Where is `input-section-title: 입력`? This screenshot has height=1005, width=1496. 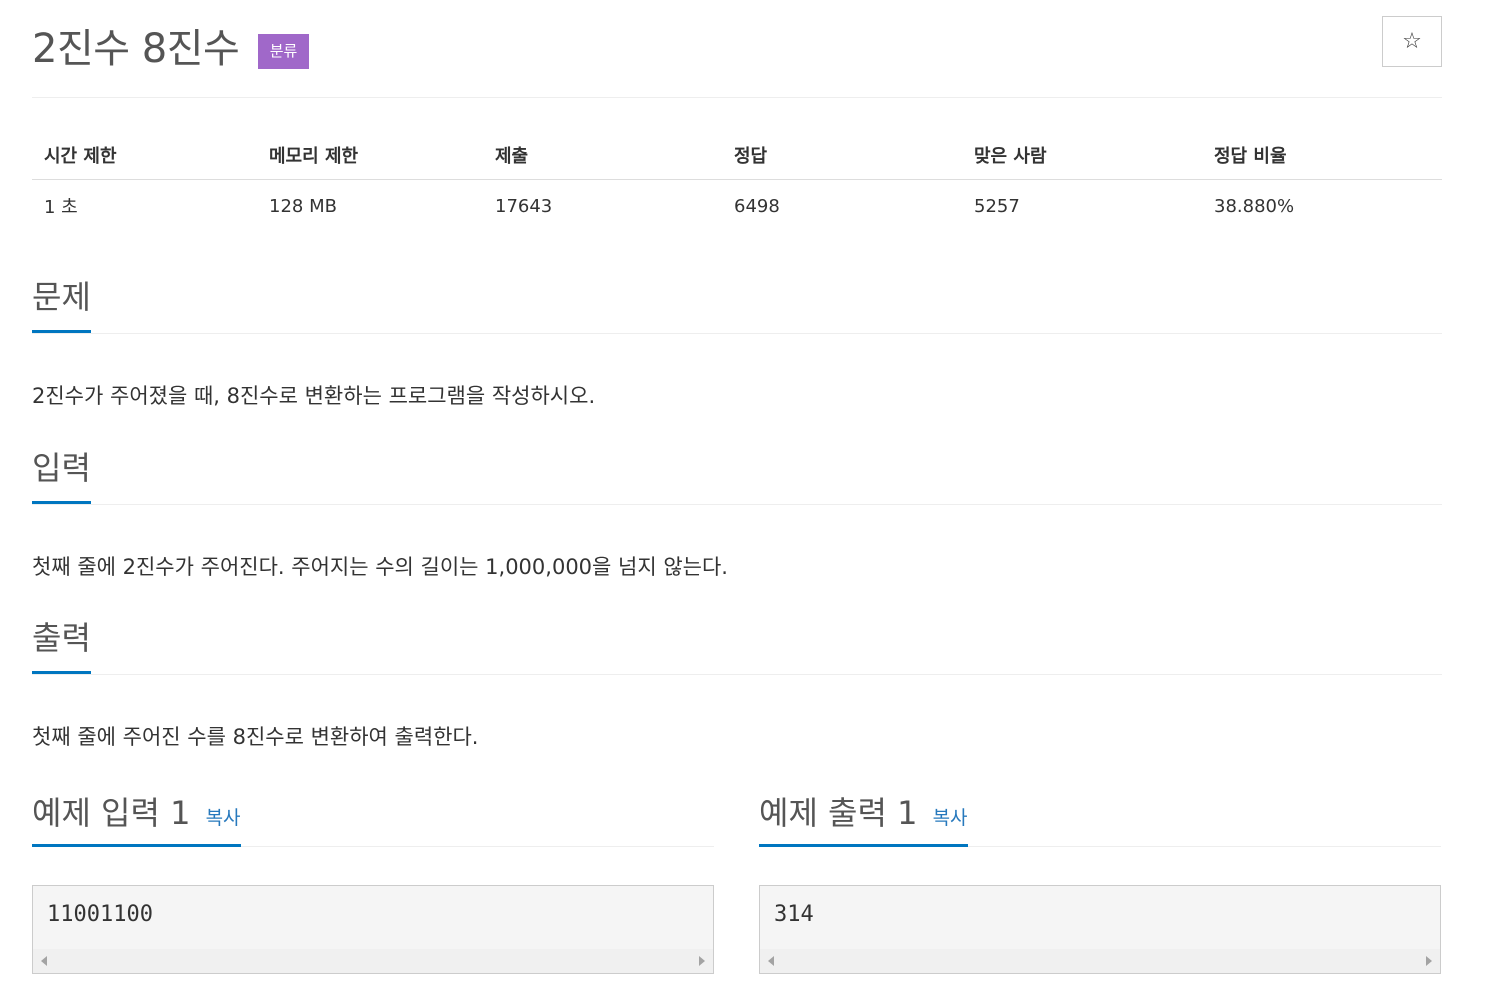 input-section-title: 입력 is located at coordinates (61, 476).